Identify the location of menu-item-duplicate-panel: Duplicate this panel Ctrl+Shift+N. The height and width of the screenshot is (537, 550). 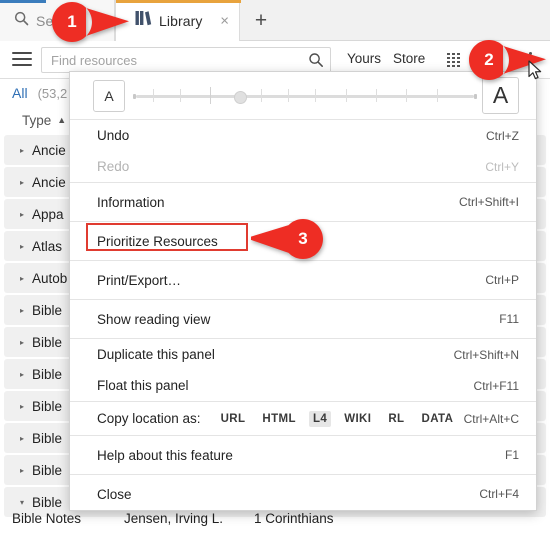
(303, 354).